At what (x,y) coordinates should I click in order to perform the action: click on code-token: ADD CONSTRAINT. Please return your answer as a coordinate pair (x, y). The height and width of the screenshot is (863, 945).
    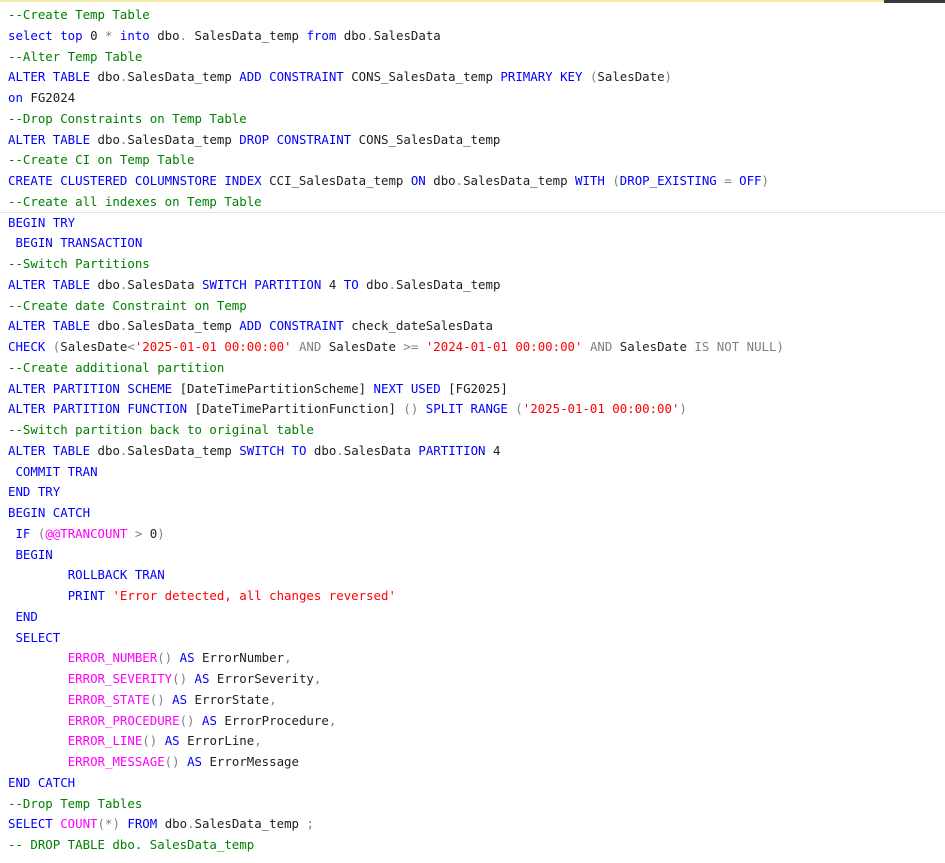
    Looking at the image, I should click on (295, 326).